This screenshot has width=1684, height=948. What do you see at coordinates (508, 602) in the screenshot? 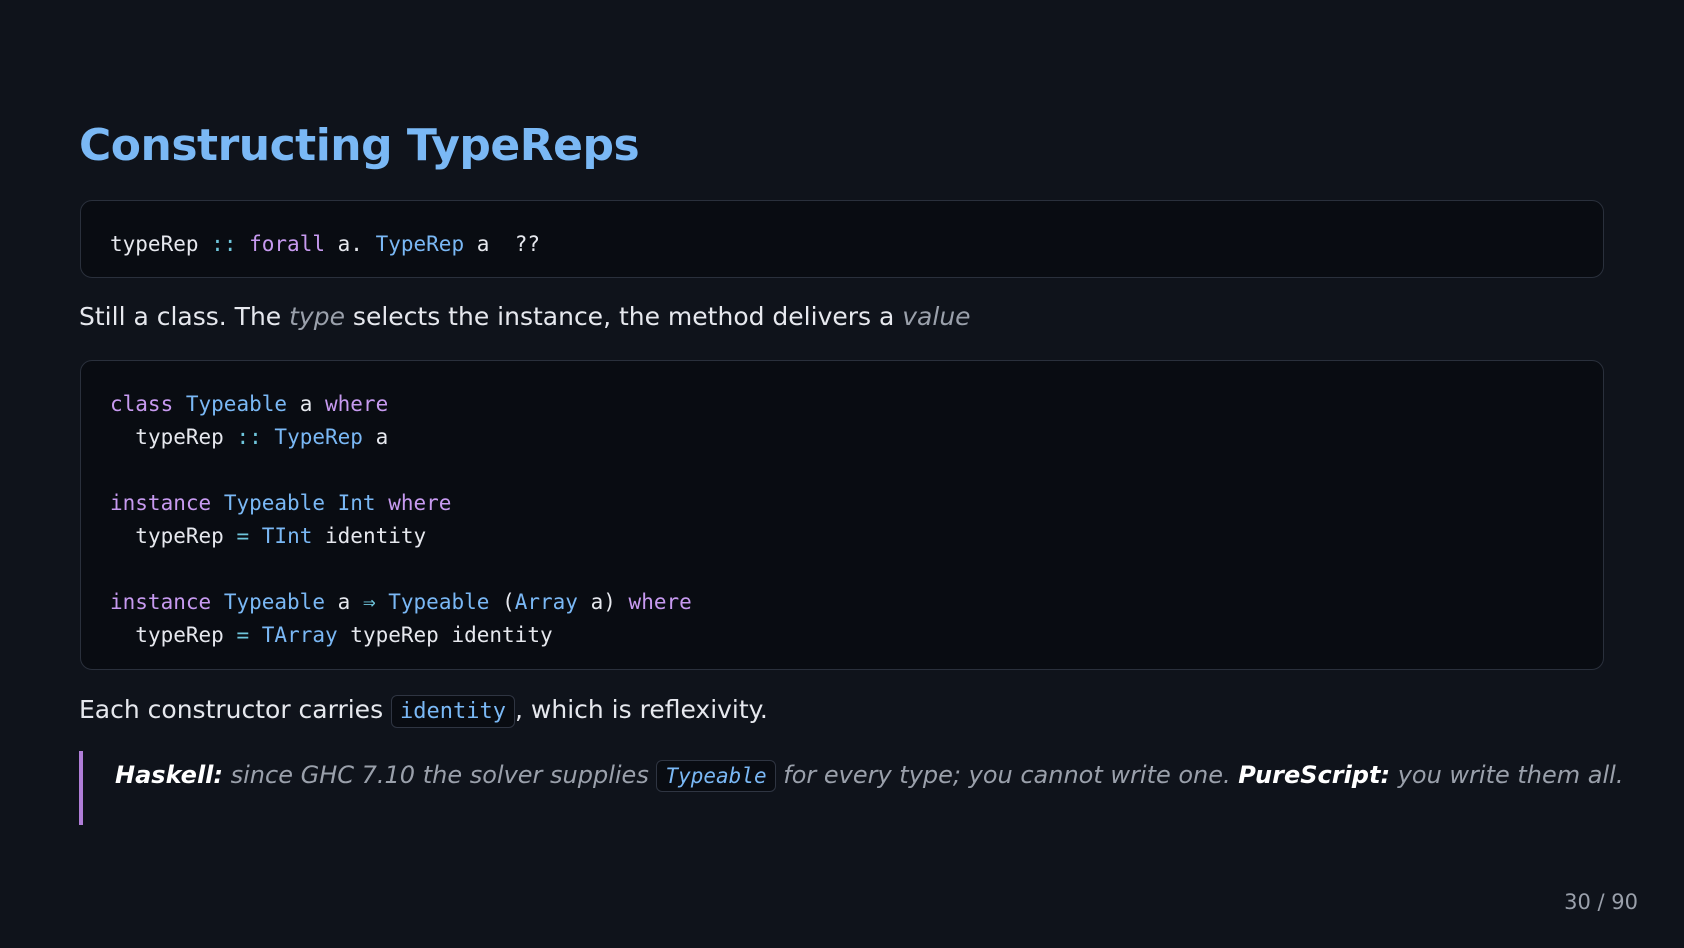
I see `code-token: (` at bounding box center [508, 602].